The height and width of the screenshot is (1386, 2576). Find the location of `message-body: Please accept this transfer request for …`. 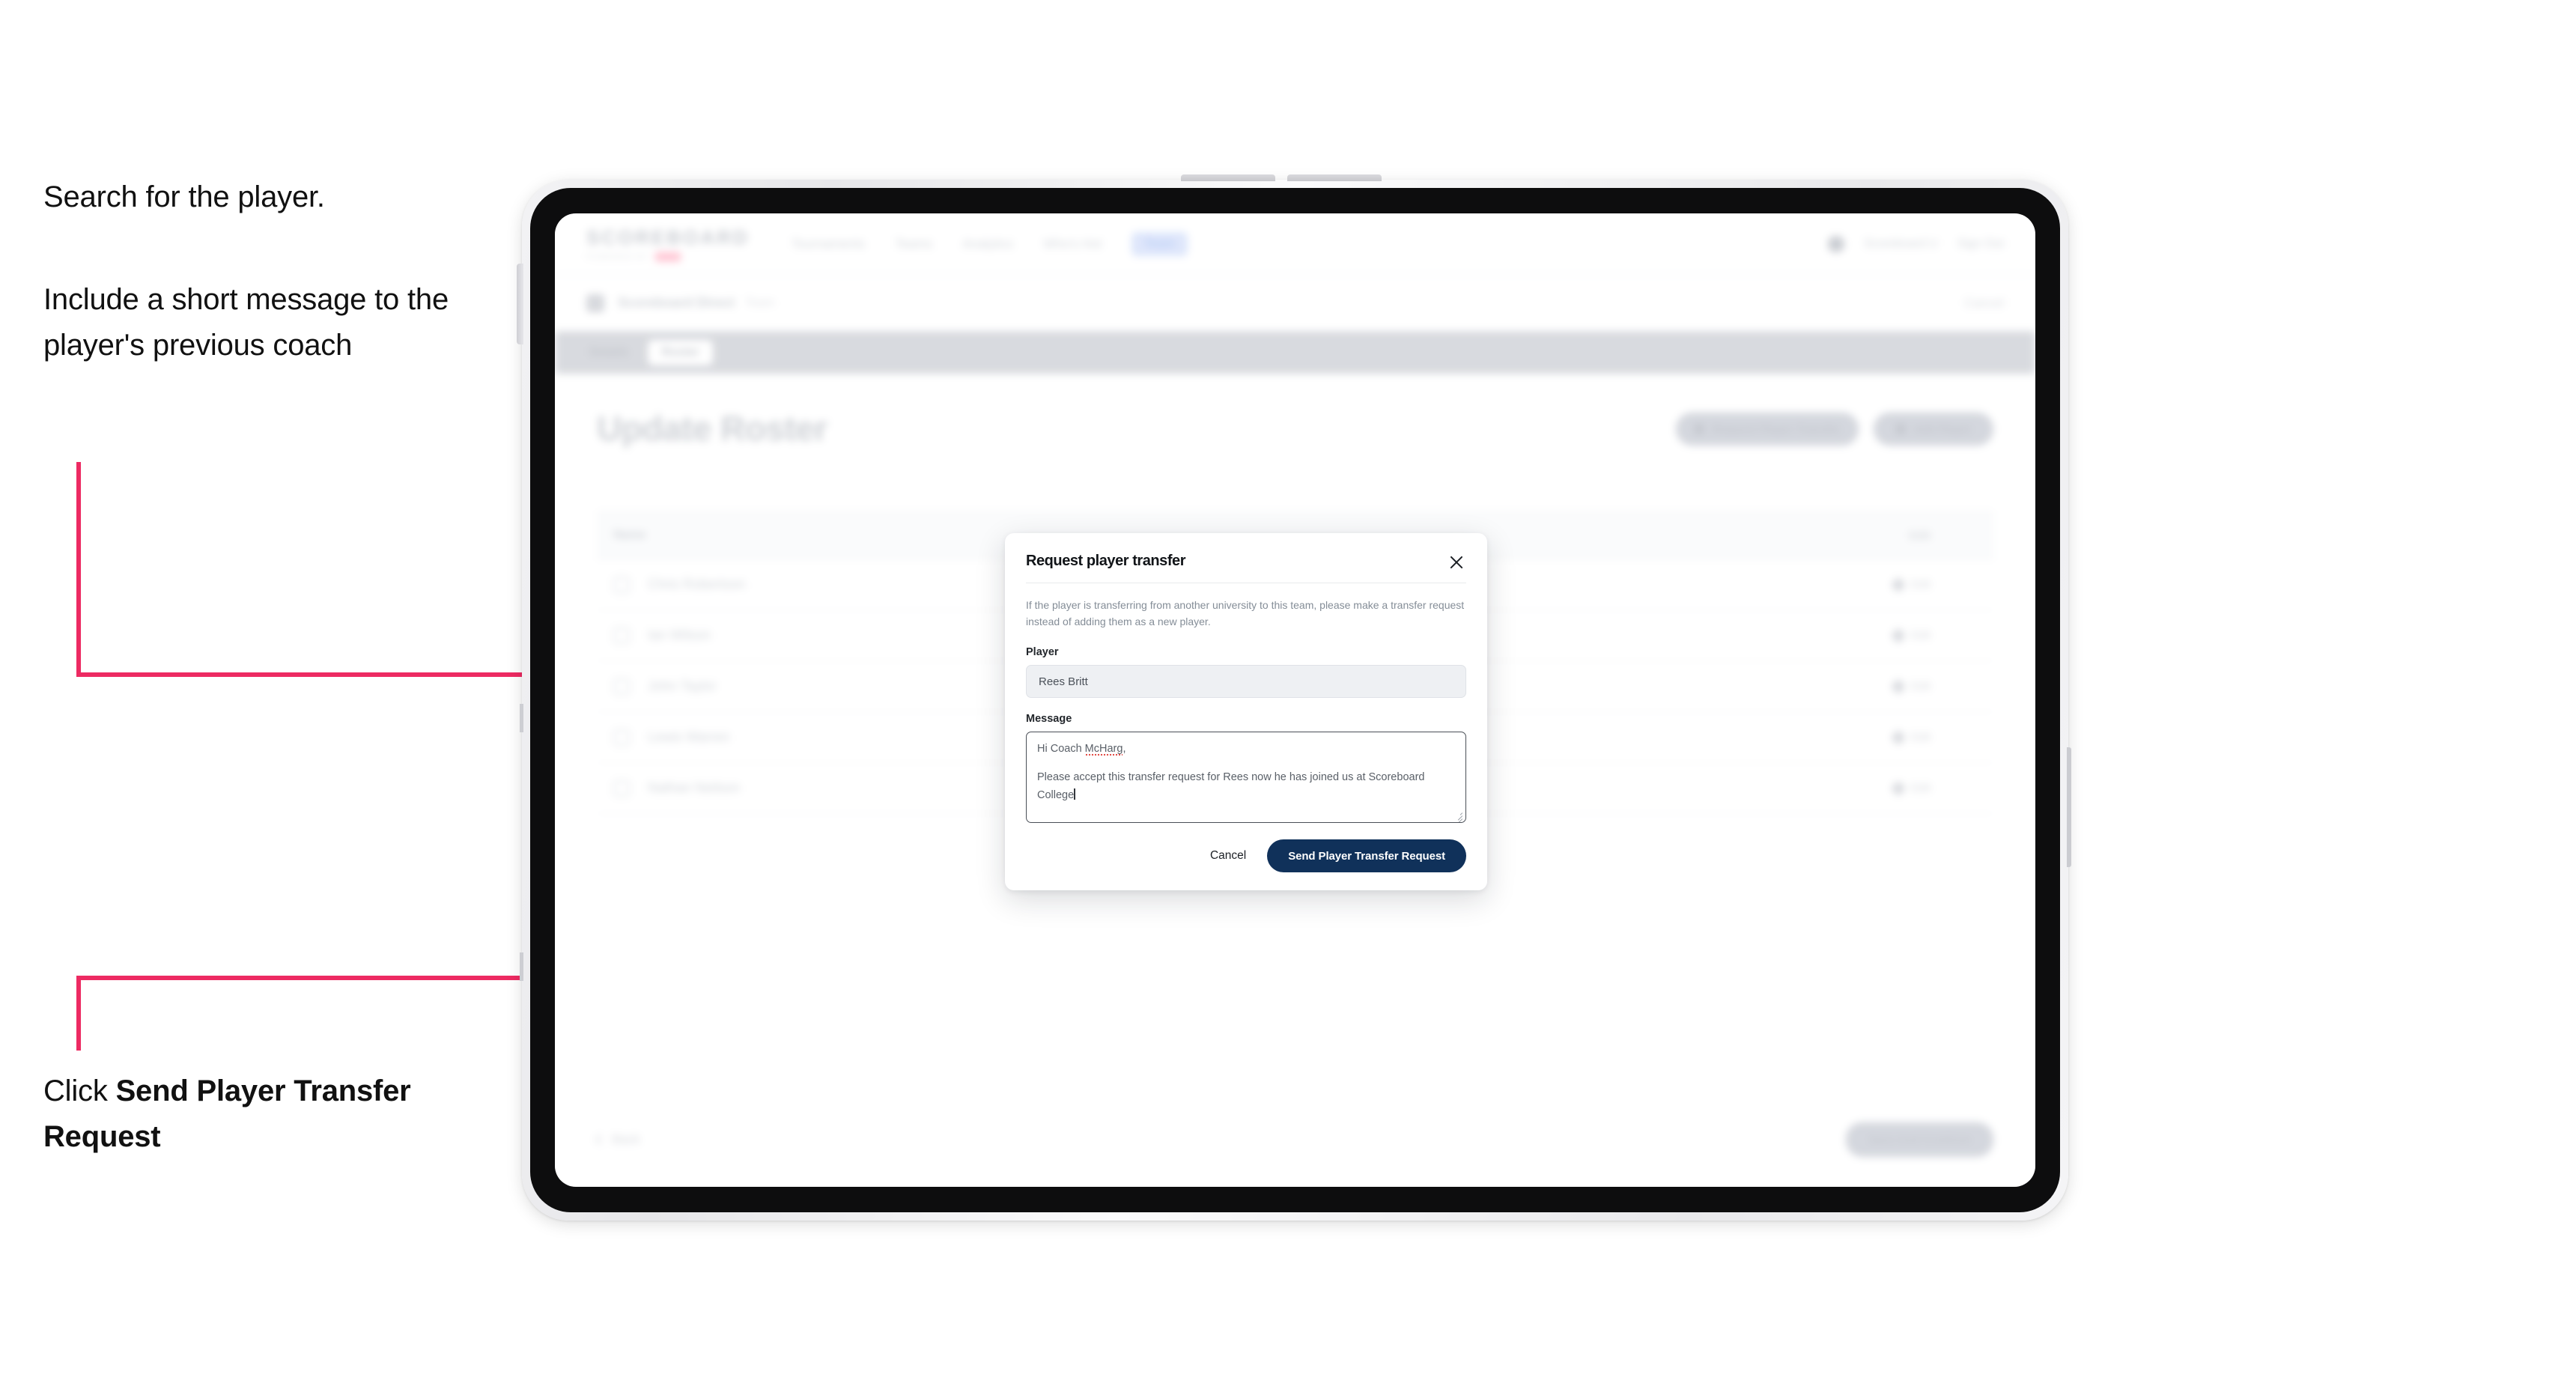

message-body: Please accept this transfer request for … is located at coordinates (1231, 787).